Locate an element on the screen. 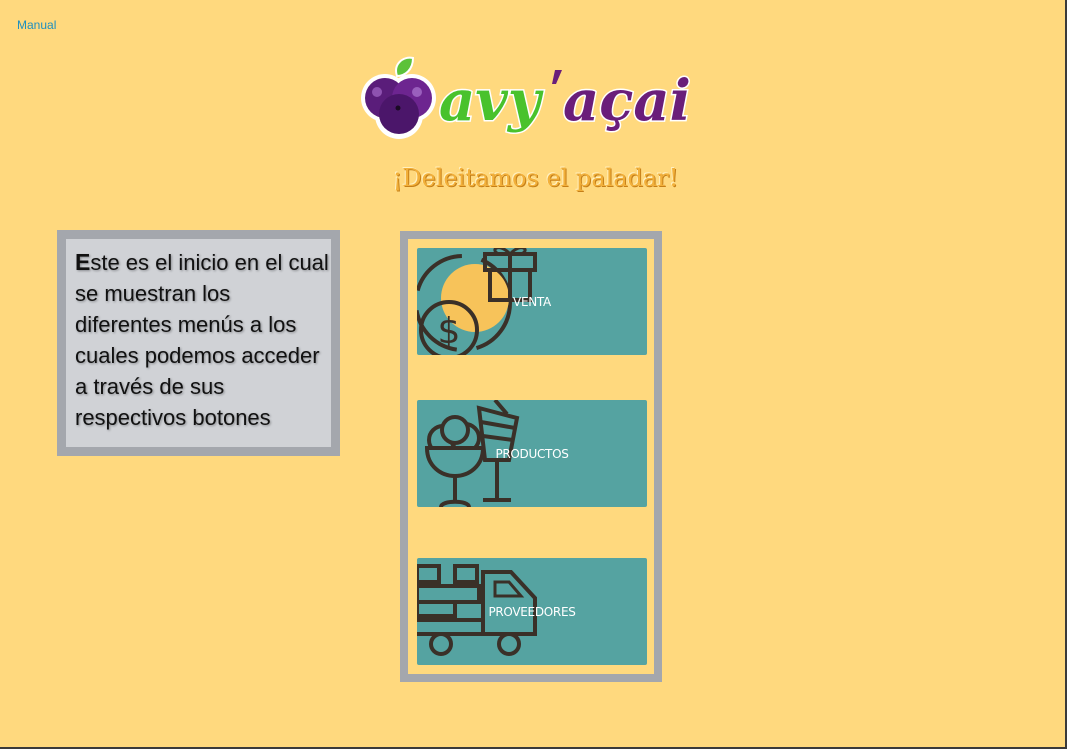 This screenshot has width=1067, height=749. menu-panel: $ VENTA PRODUCTOS PROVEEDORES is located at coordinates (531, 456).